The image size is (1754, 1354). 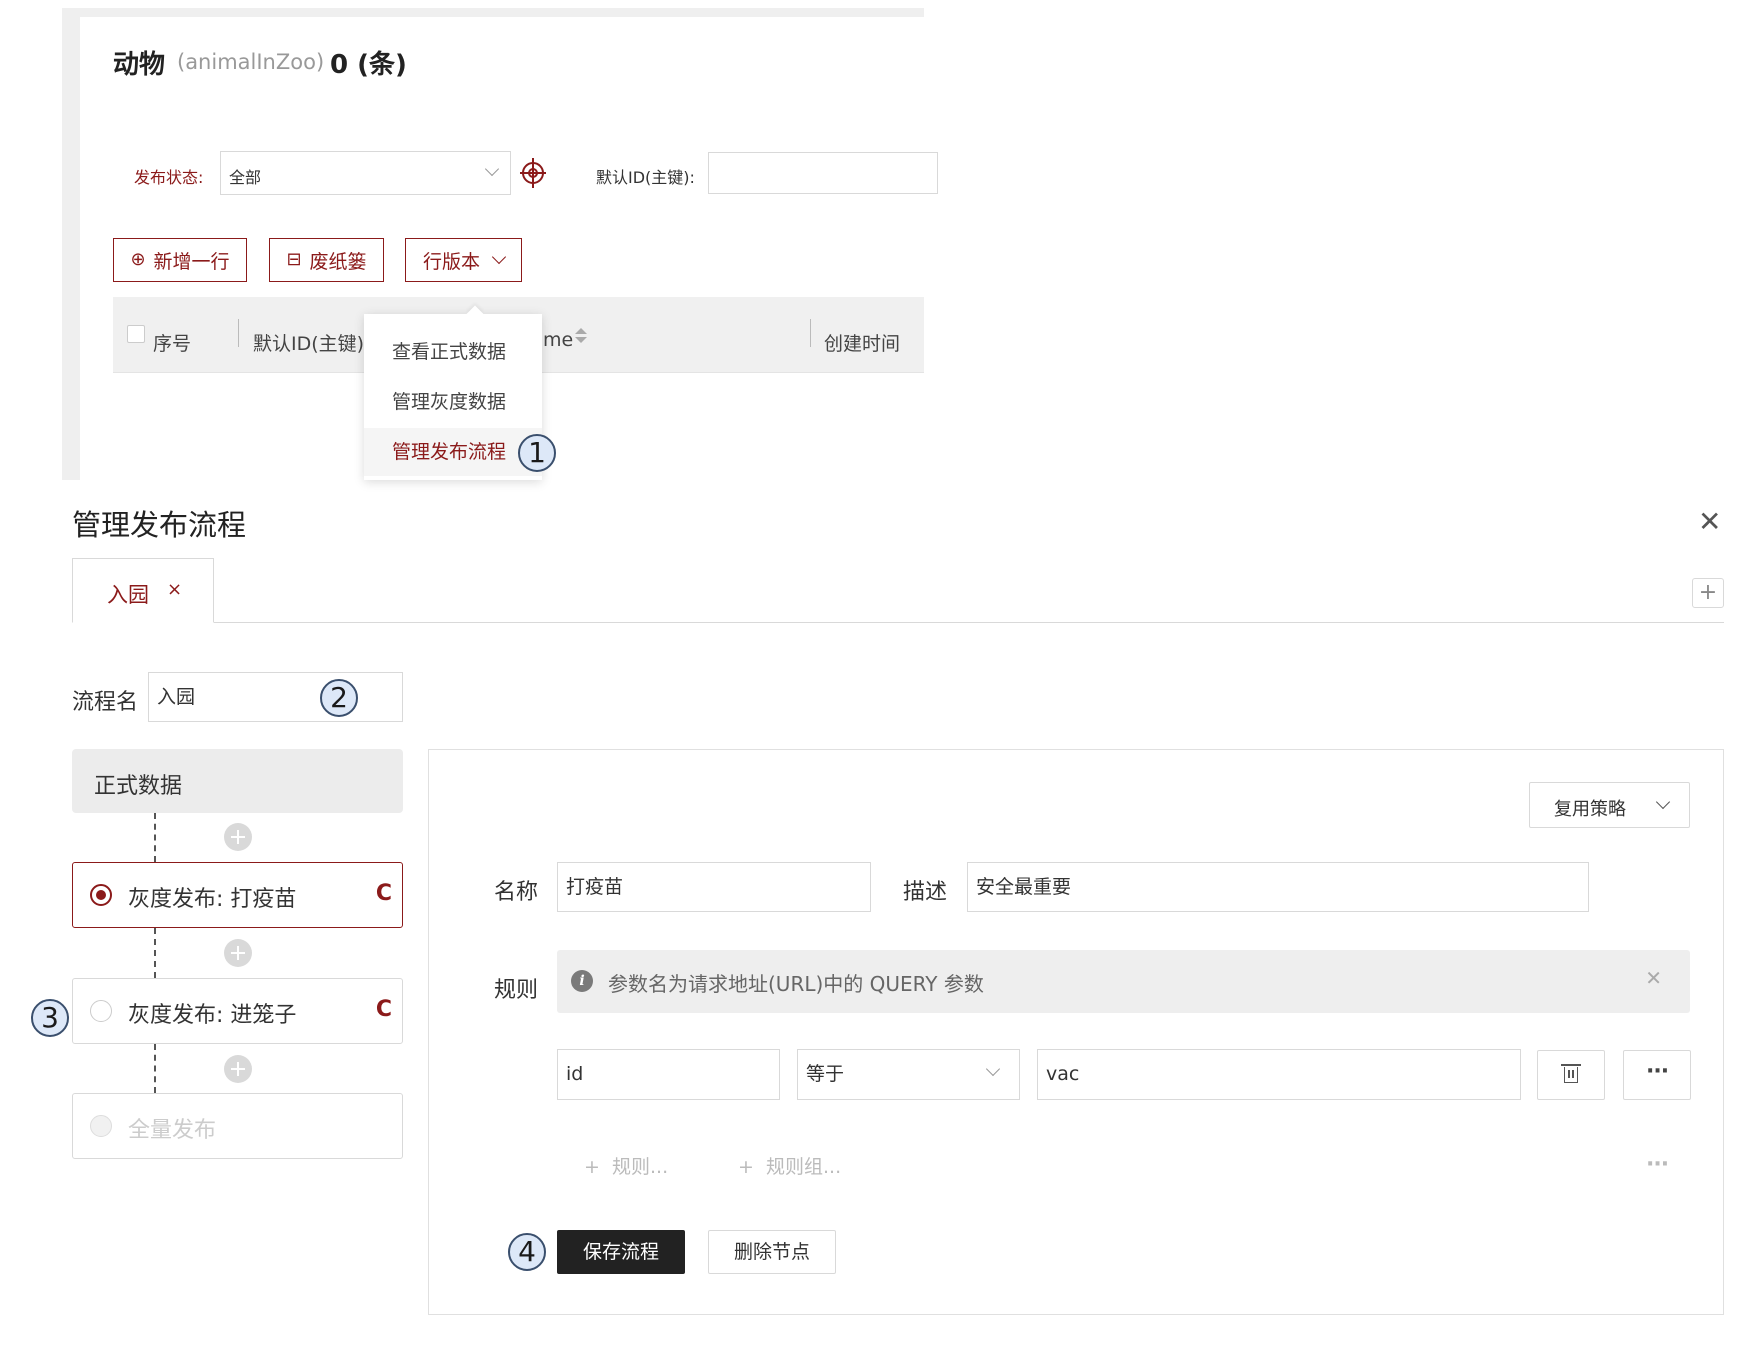 I want to click on flow-node-label: 灰度发布: 打疫苗, so click(x=212, y=899).